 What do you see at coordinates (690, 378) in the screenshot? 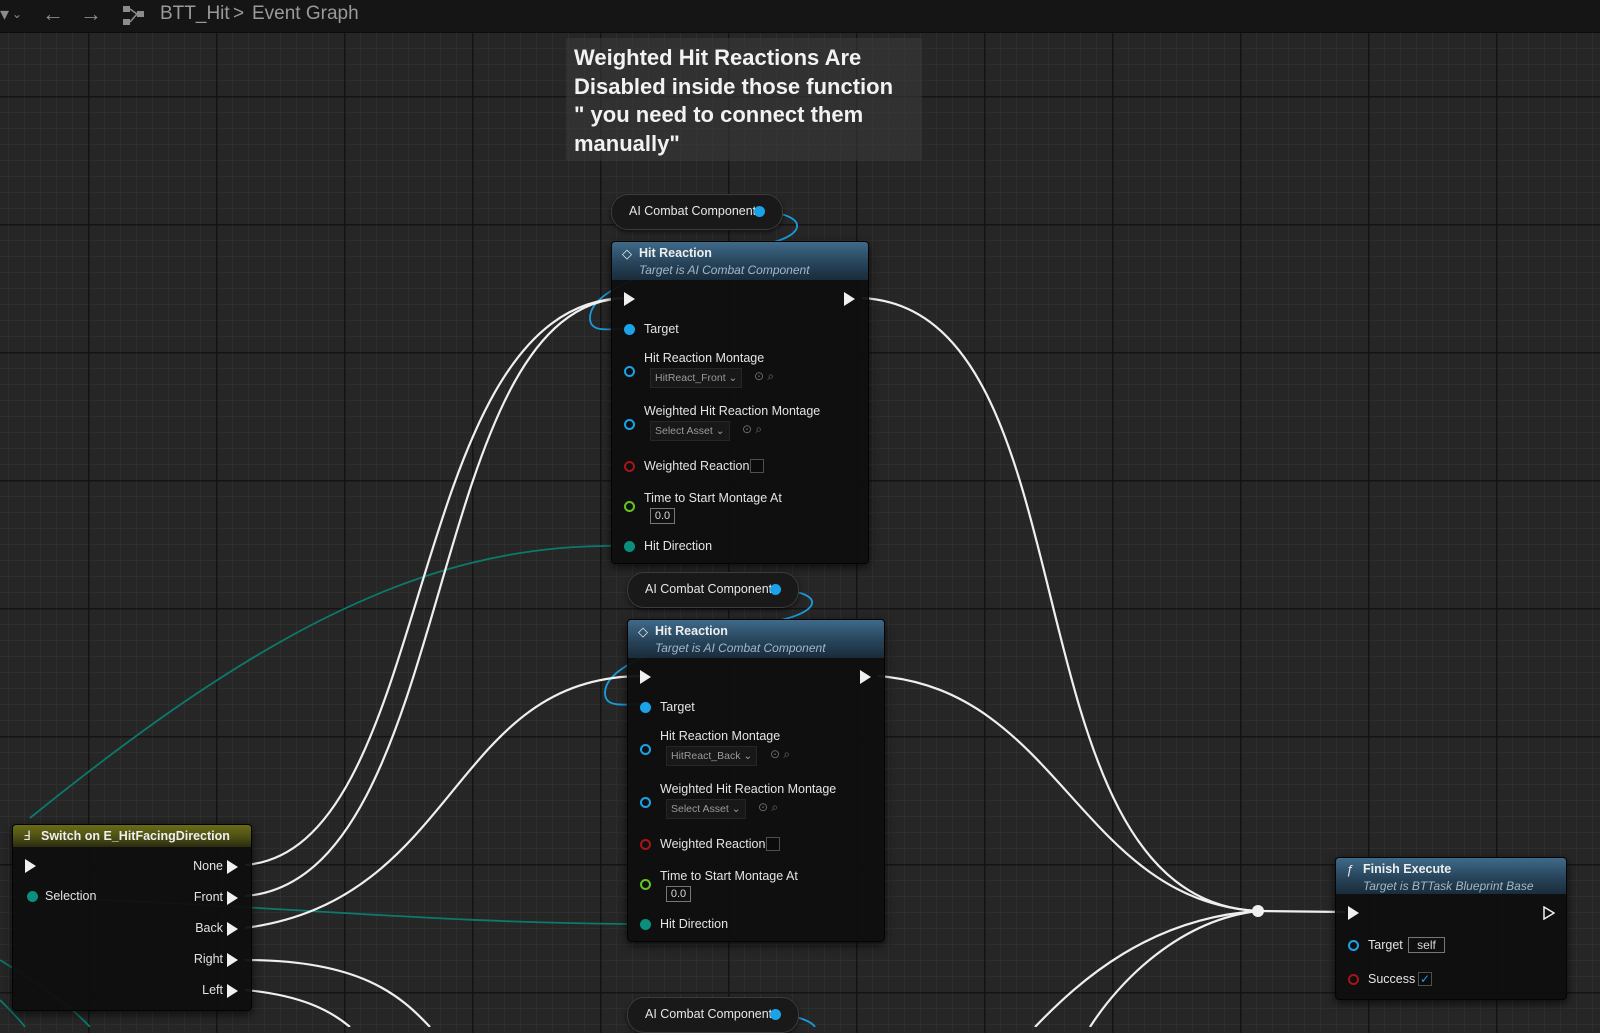
I see `montage-asset-value: HitReact_Front` at bounding box center [690, 378].